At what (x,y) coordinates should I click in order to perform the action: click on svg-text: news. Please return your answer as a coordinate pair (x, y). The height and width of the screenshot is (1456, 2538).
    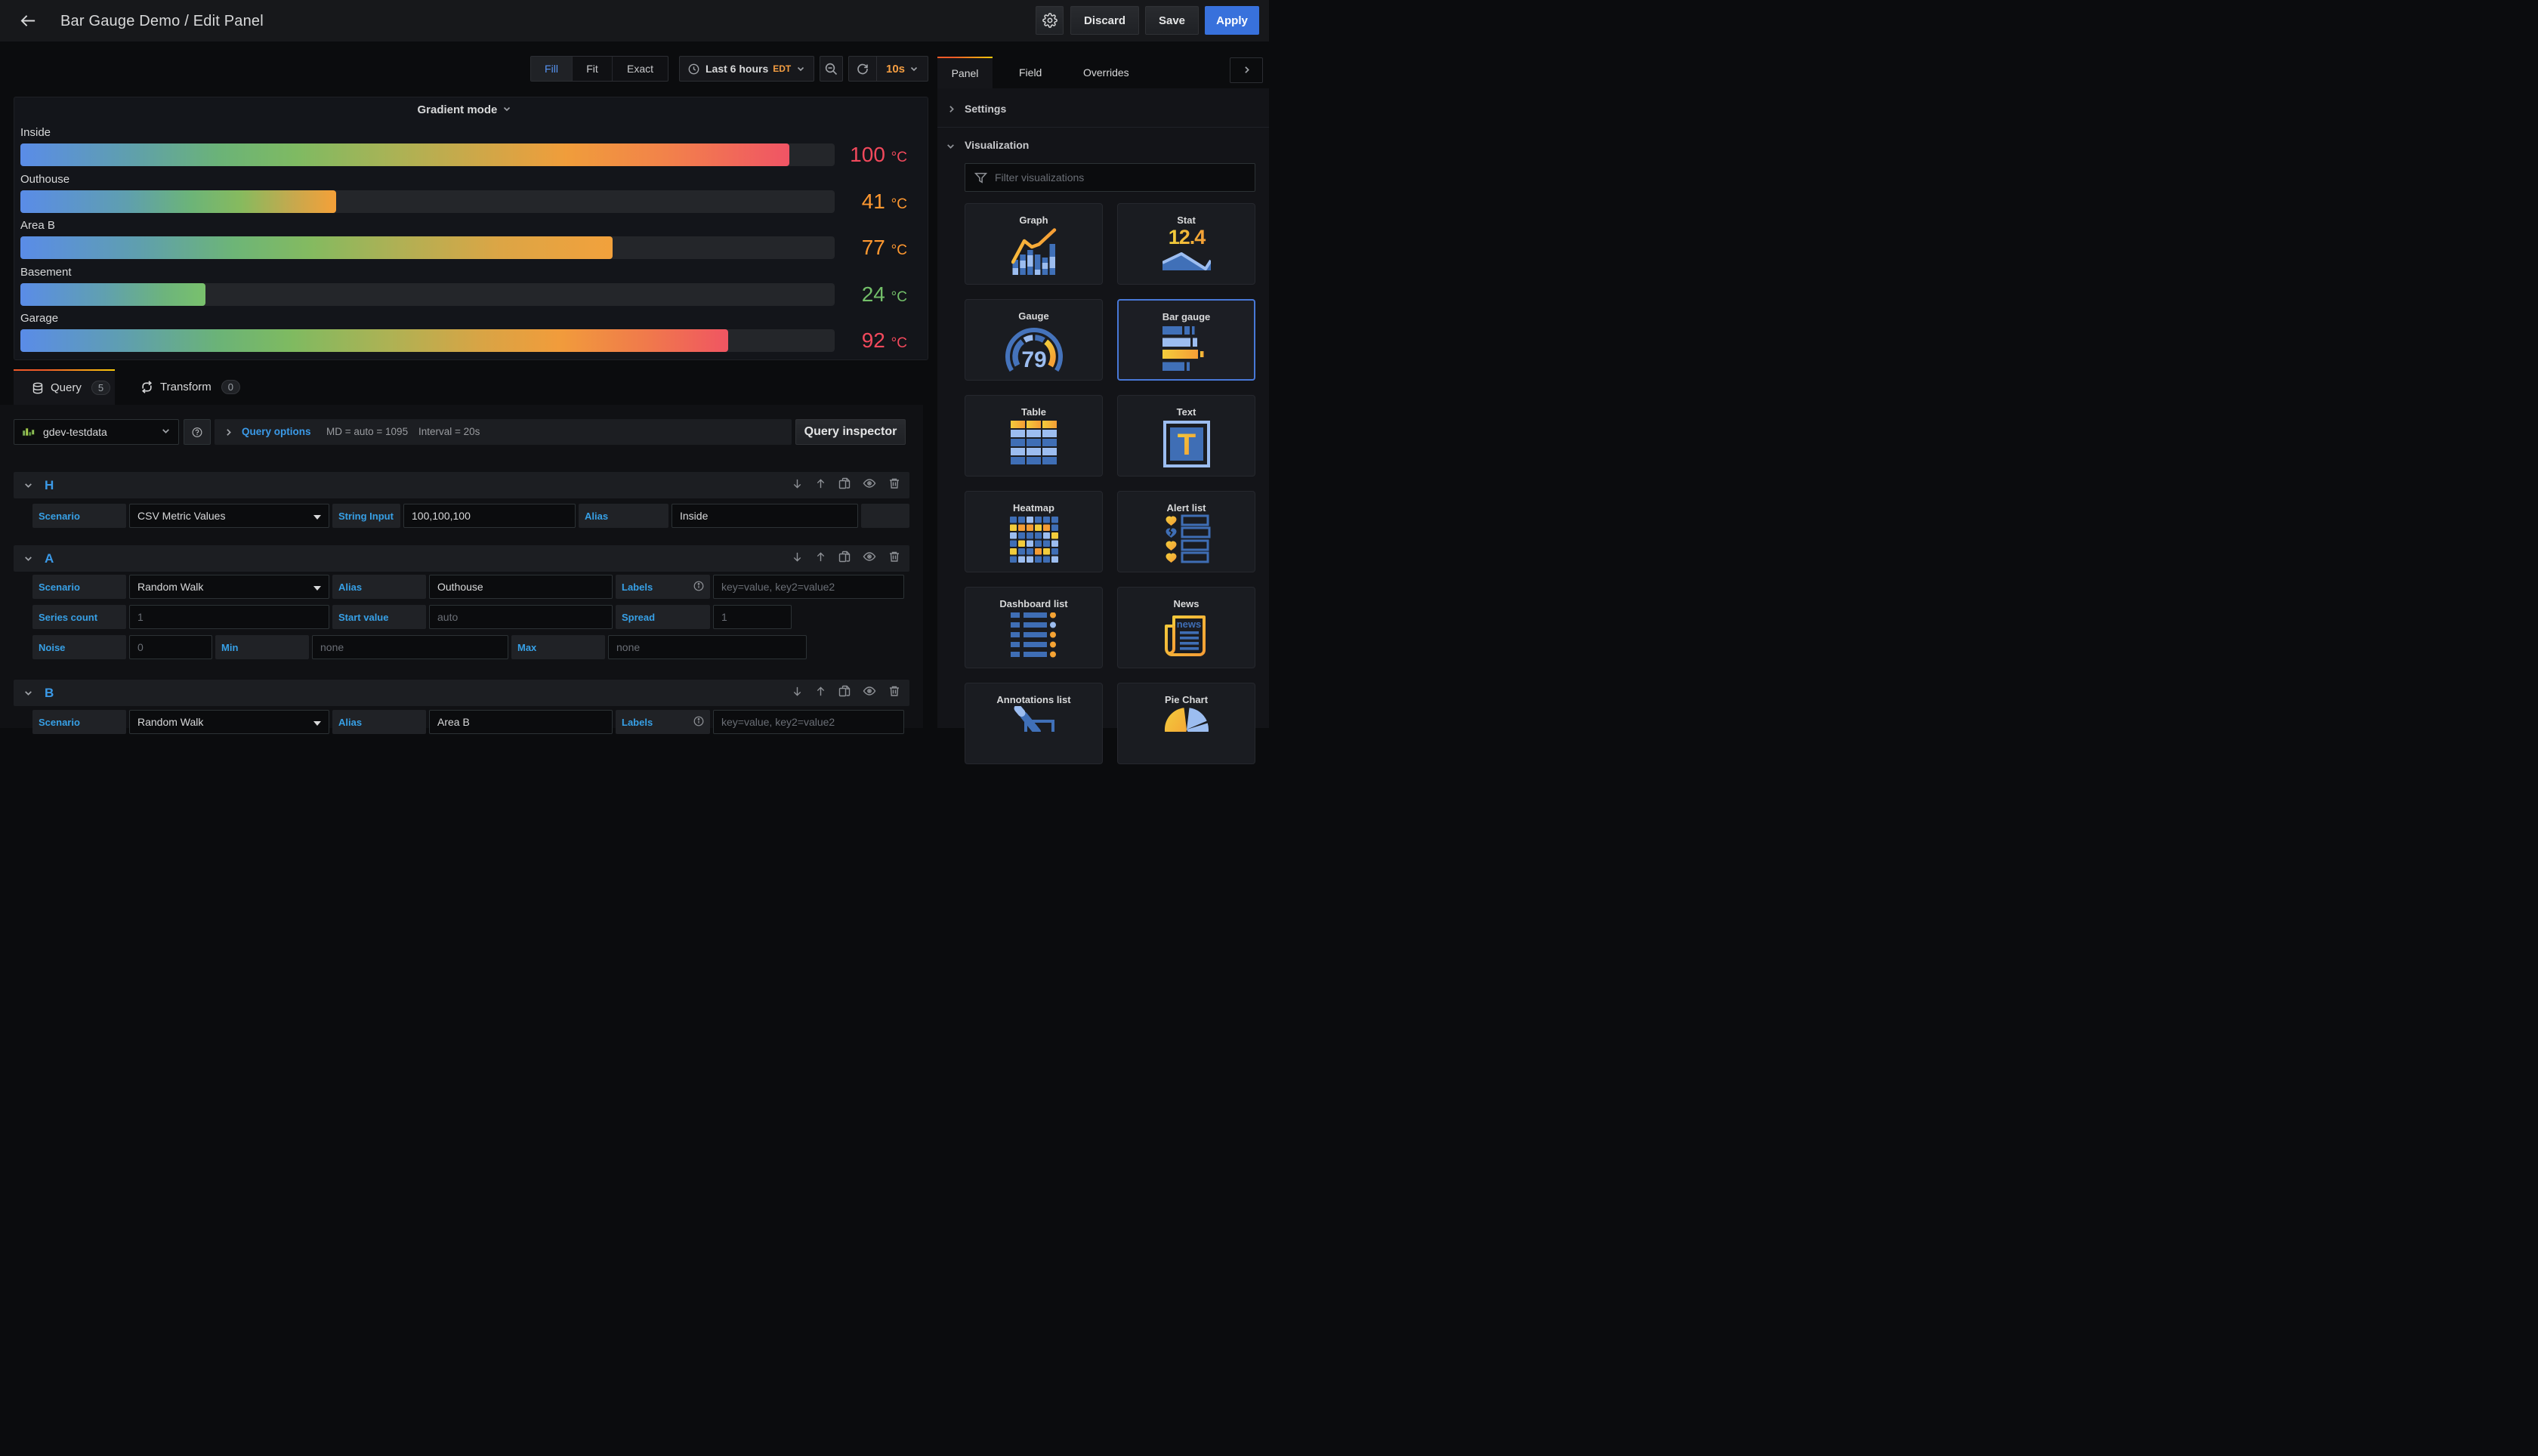
    Looking at the image, I should click on (1188, 624).